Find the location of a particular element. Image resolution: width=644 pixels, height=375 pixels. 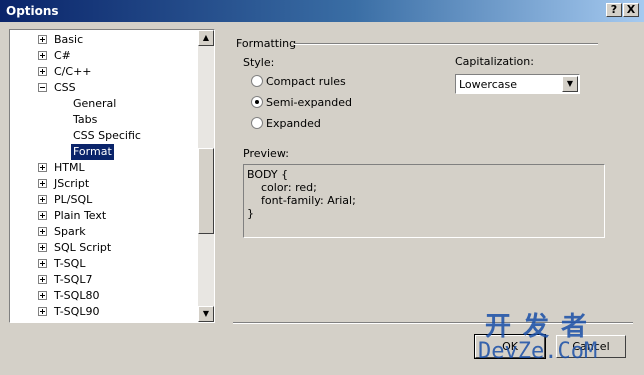

window-title: Options is located at coordinates (32, 11).